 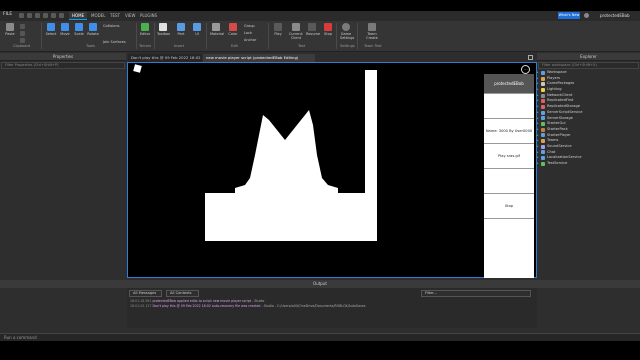 I want to click on panel-empty-row, so click(x=509, y=181).